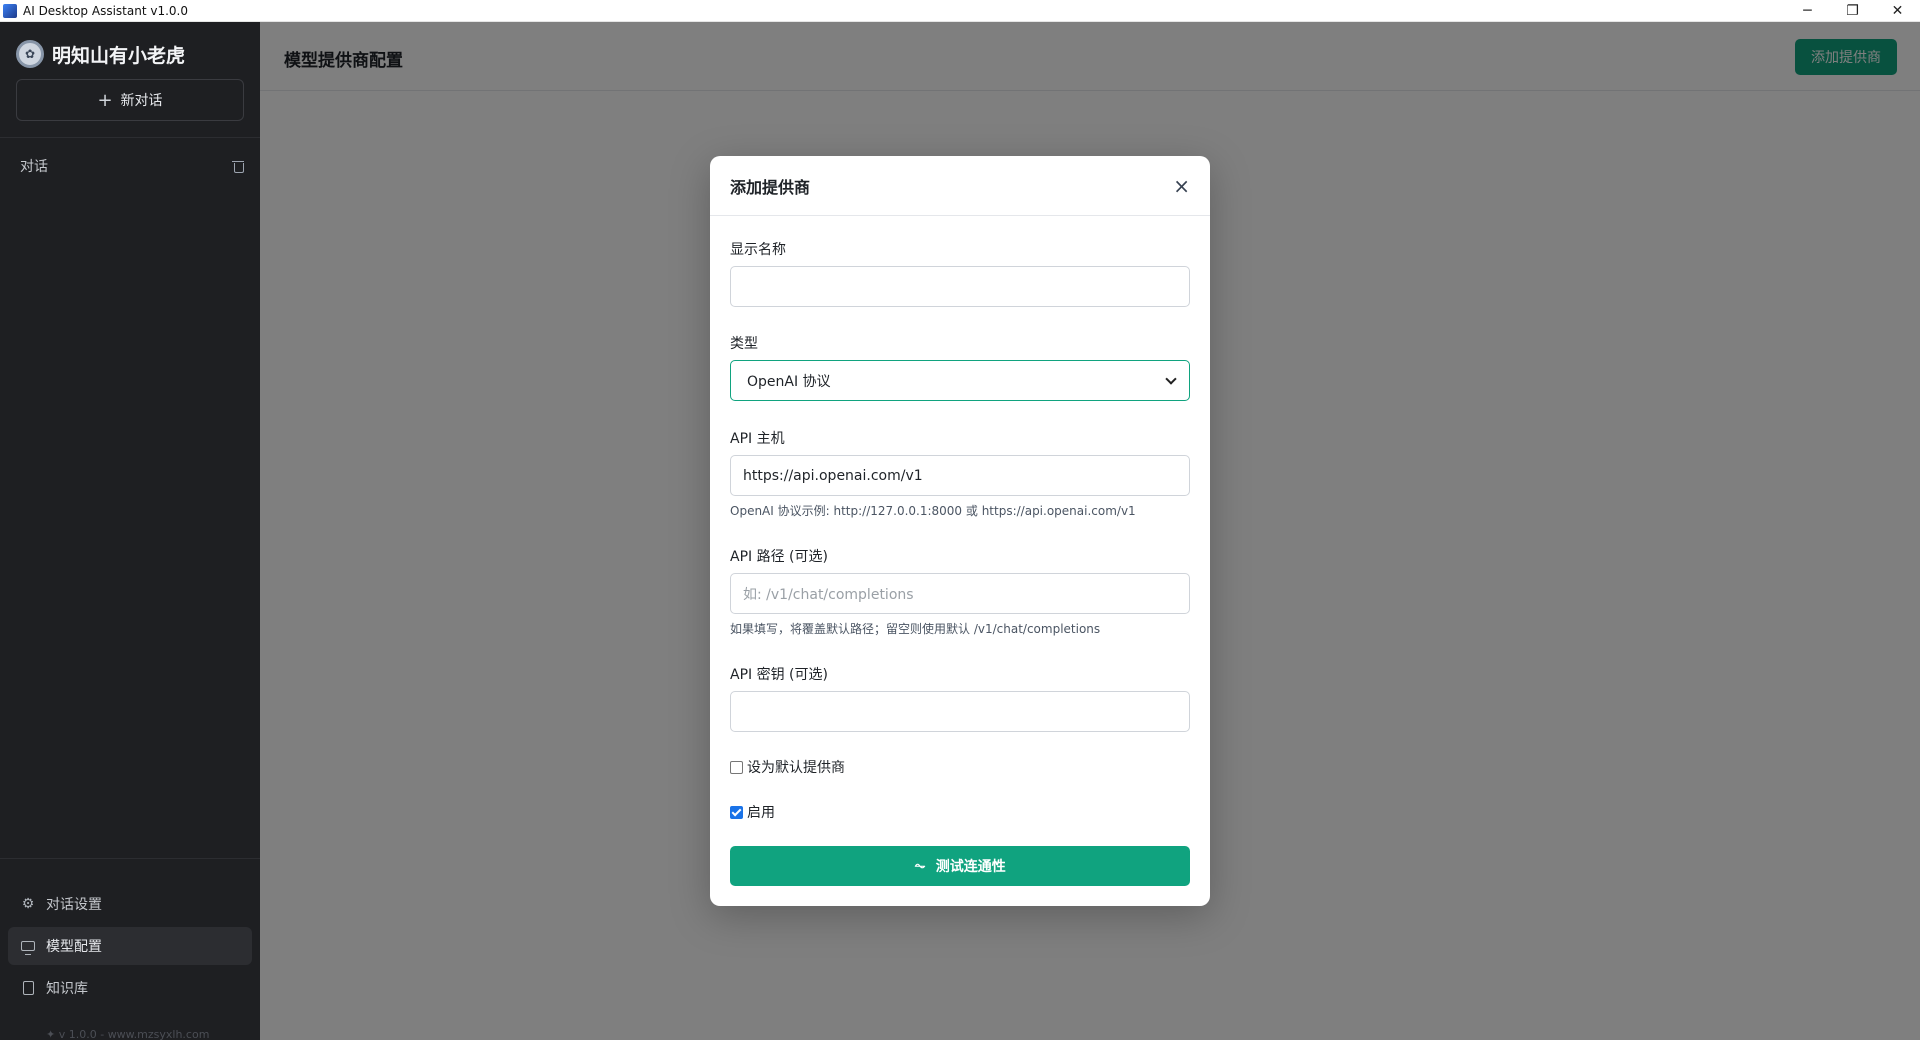 Image resolution: width=1920 pixels, height=1040 pixels. Describe the element at coordinates (105, 10) in the screenshot. I see `window-title: AI Desktop Assistant v1.0.0` at that location.